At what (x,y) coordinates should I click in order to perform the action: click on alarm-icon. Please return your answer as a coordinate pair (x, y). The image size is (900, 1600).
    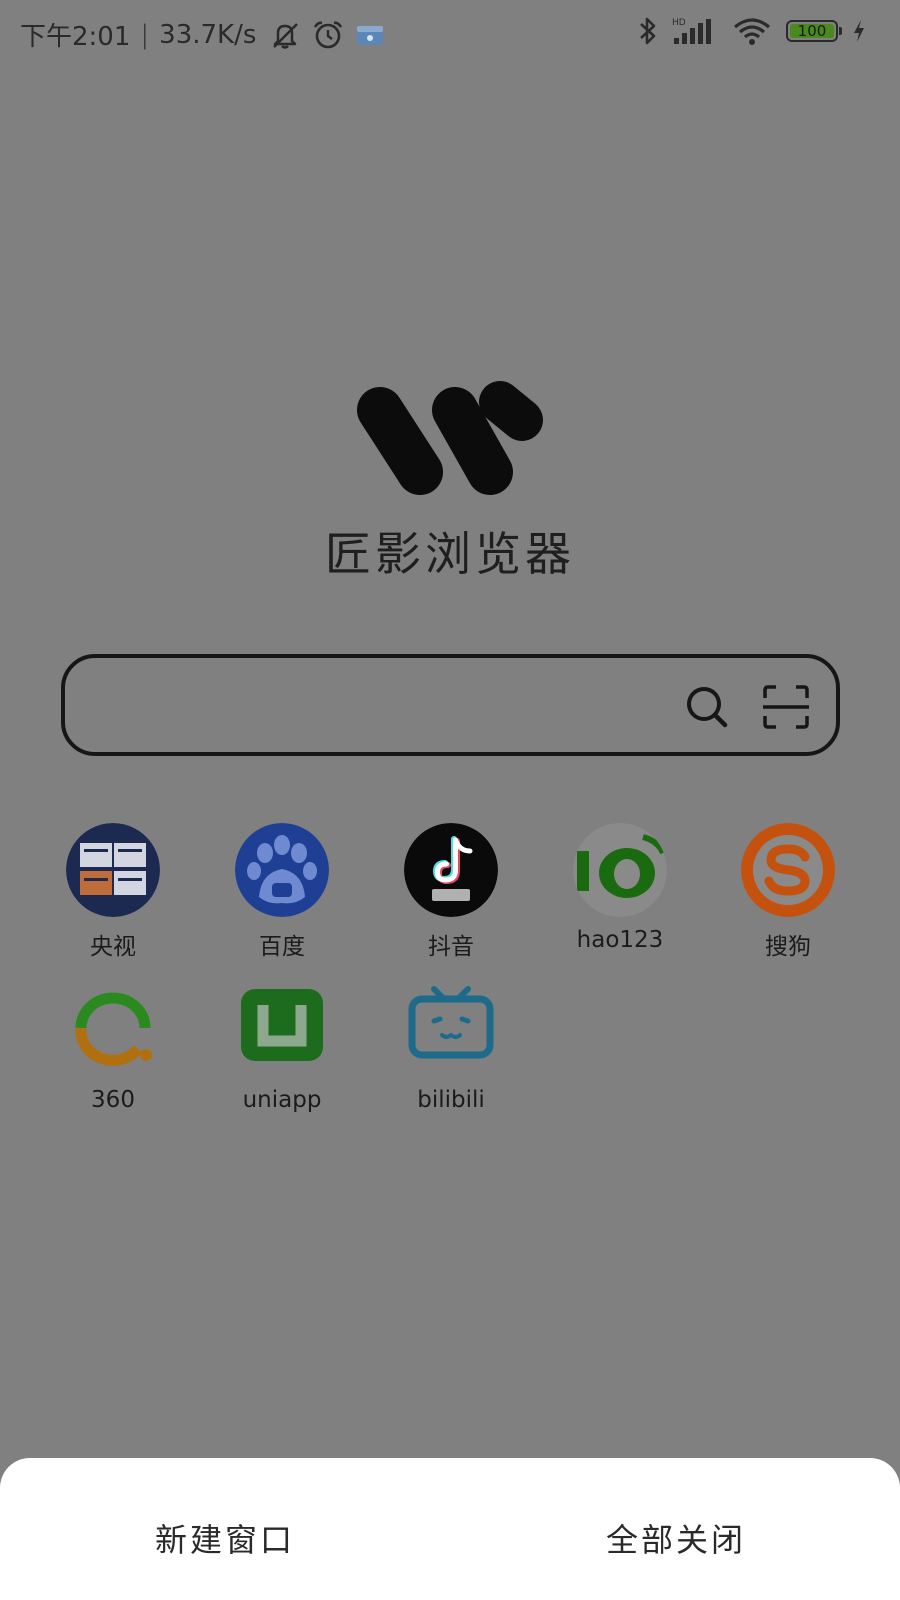
    Looking at the image, I should click on (328, 34).